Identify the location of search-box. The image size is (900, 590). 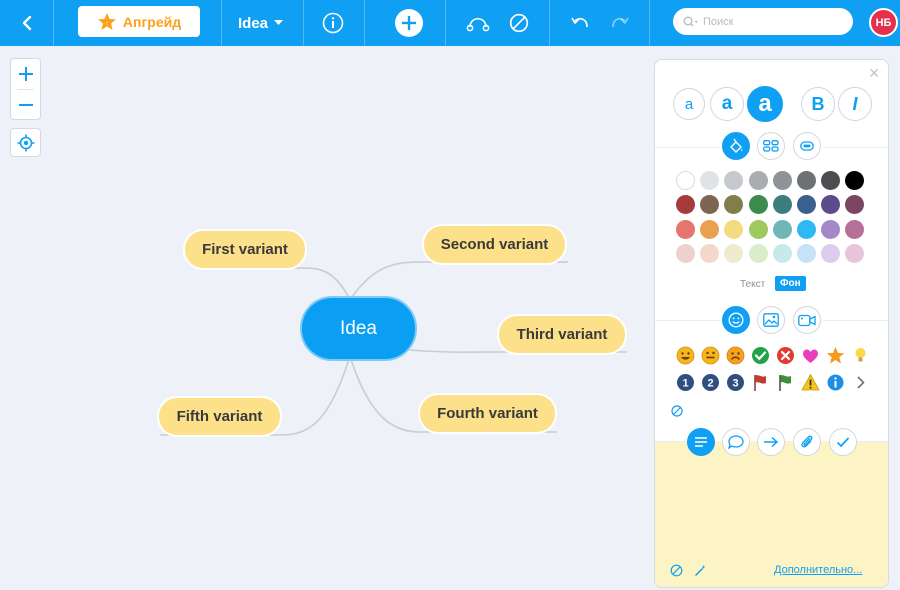
(763, 21).